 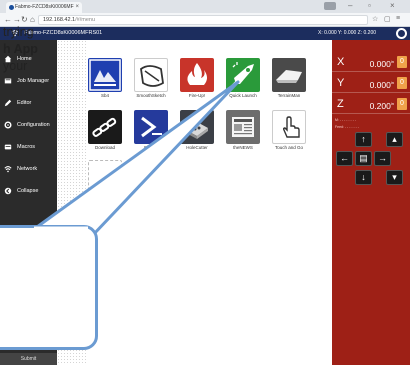 I want to click on dro-row-x: X 0.000in 0, so click(x=371, y=62).